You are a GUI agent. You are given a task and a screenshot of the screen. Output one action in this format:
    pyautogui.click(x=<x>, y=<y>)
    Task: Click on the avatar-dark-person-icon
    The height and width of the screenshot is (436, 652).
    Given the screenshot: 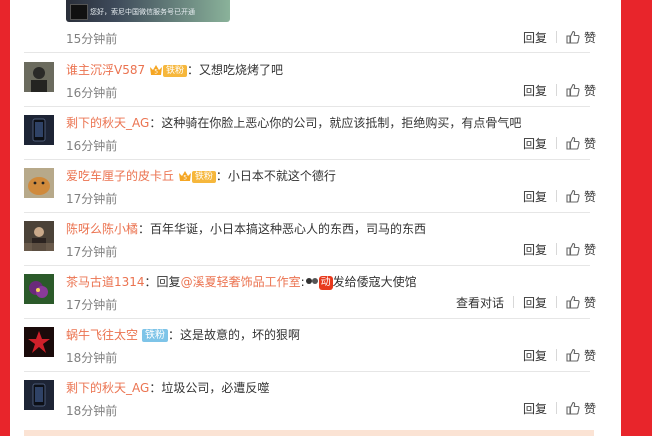 What is the action you would take?
    pyautogui.click(x=39, y=77)
    